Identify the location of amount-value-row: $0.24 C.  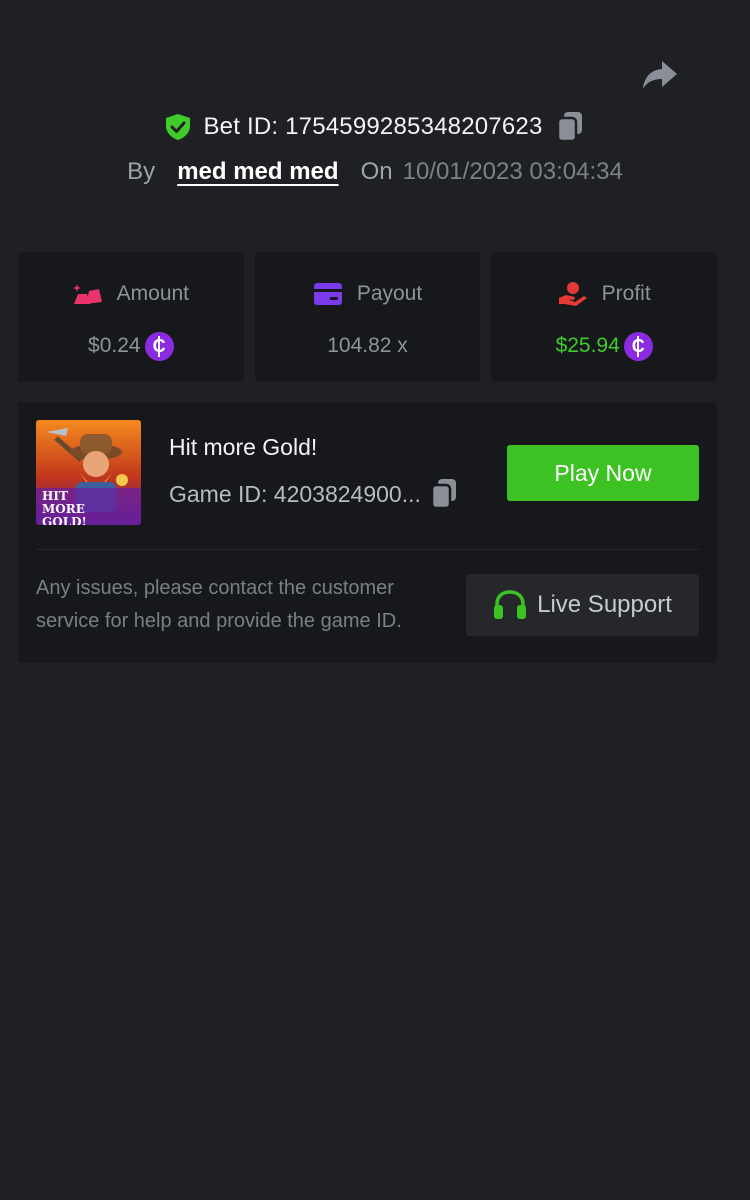
(131, 346).